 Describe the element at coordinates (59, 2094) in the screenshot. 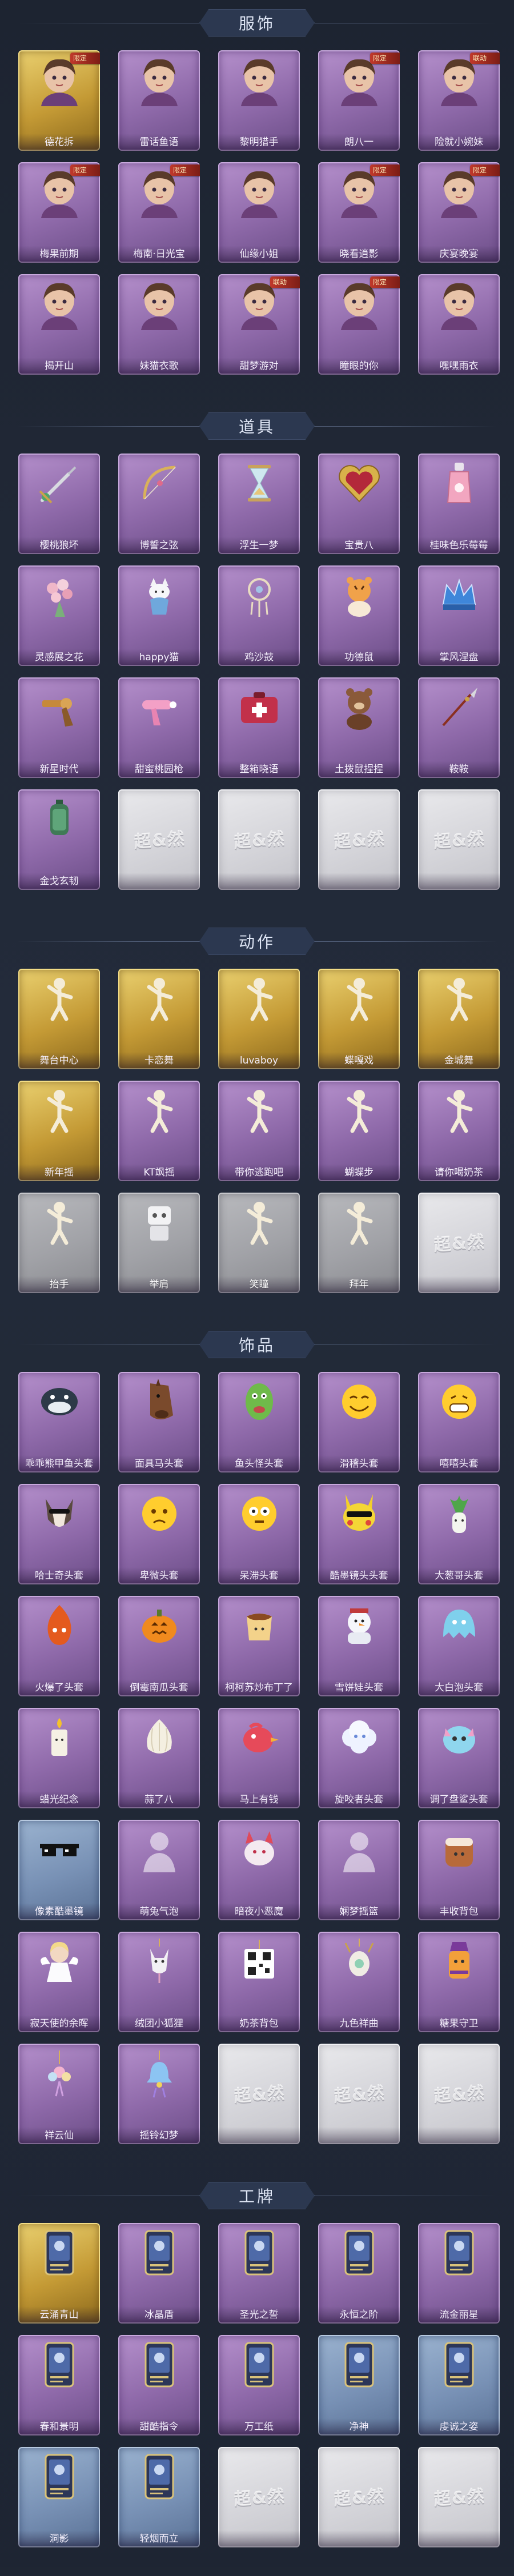

I see `item-card: 祥云仙` at that location.